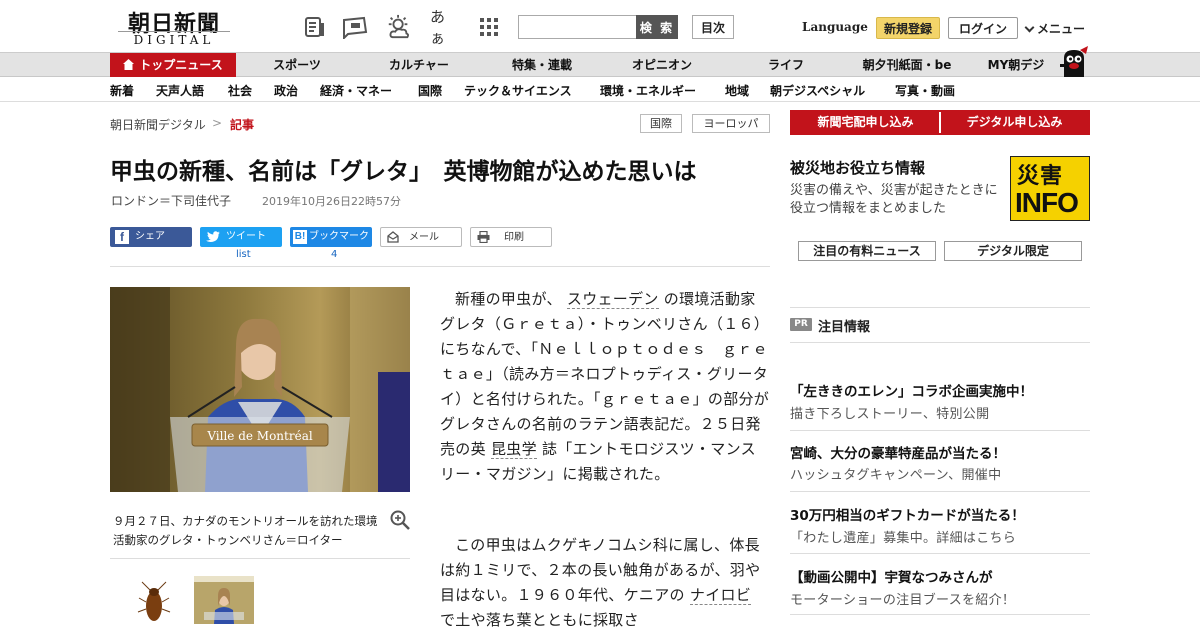  What do you see at coordinates (393, 241) in the screenshot?
I see `mail-icon` at bounding box center [393, 241].